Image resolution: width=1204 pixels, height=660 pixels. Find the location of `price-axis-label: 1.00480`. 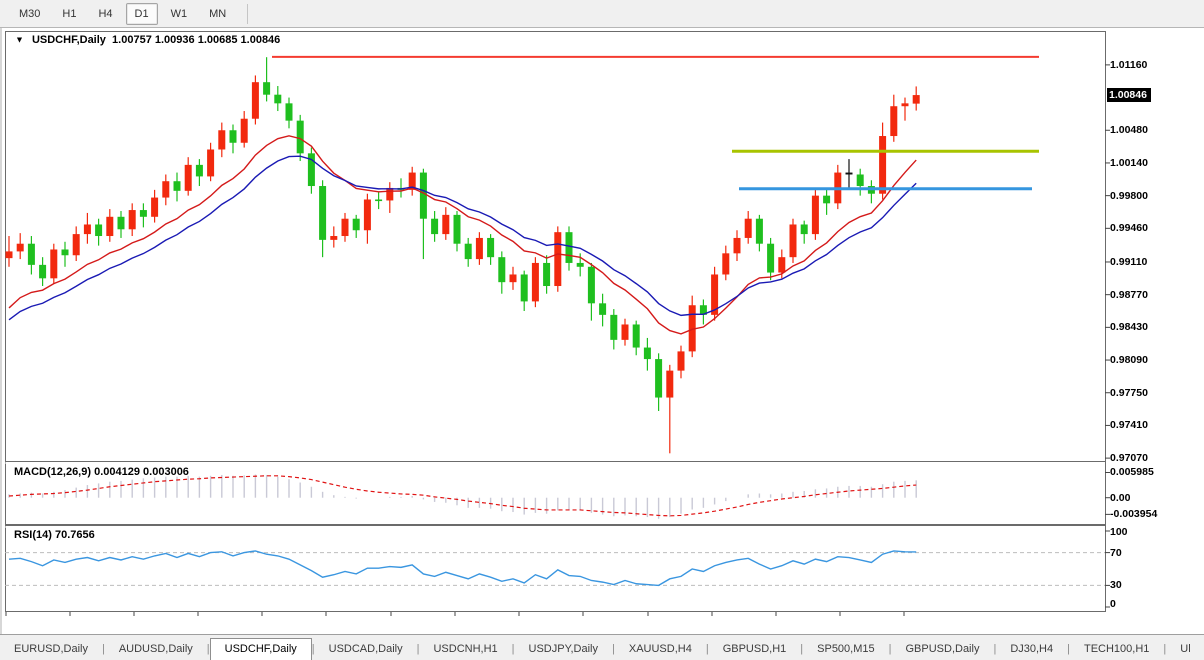

price-axis-label: 1.00480 is located at coordinates (1129, 130).